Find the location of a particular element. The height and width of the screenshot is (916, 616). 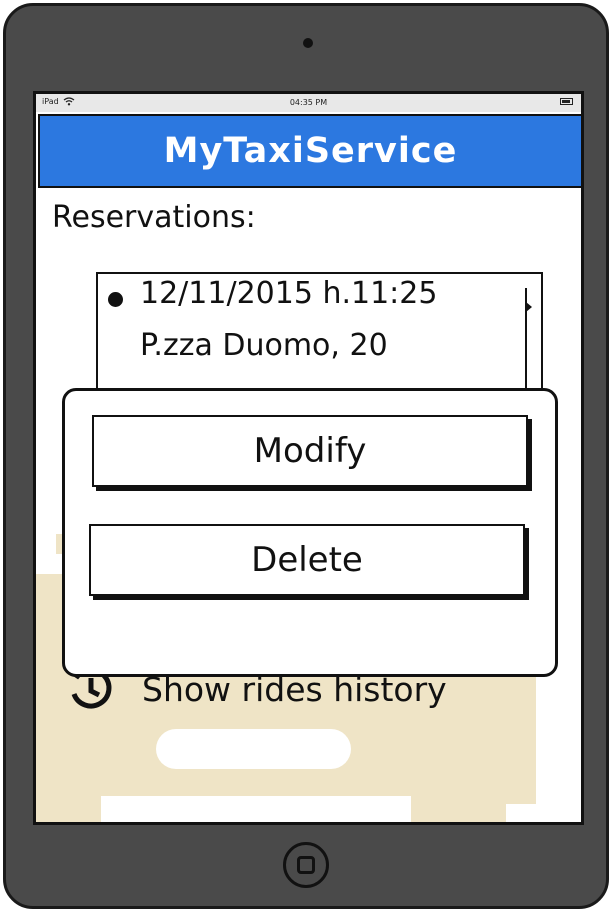

reservation-address: P.zza Duomo, 20 is located at coordinates (264, 345).